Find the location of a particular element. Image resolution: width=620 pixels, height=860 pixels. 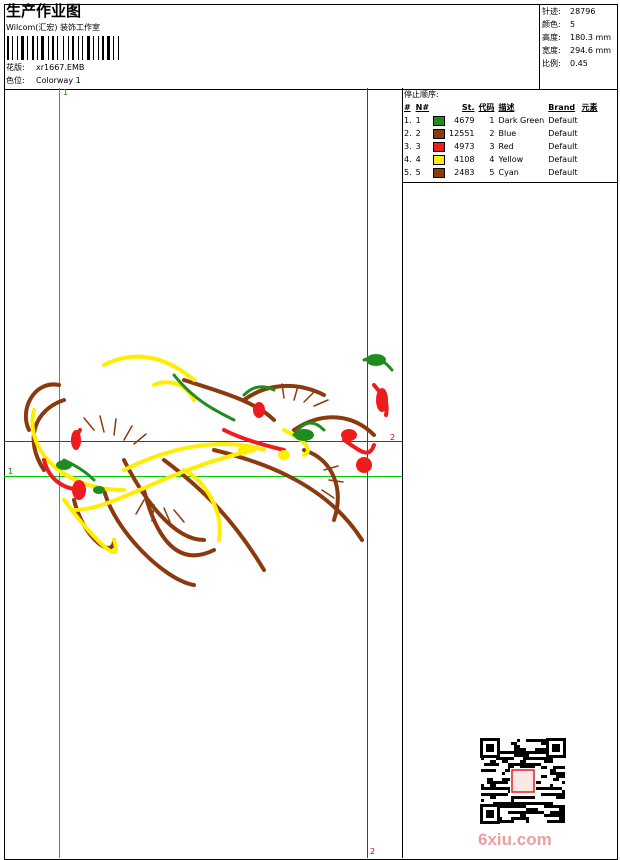

right-panel-divider is located at coordinates (402, 520).